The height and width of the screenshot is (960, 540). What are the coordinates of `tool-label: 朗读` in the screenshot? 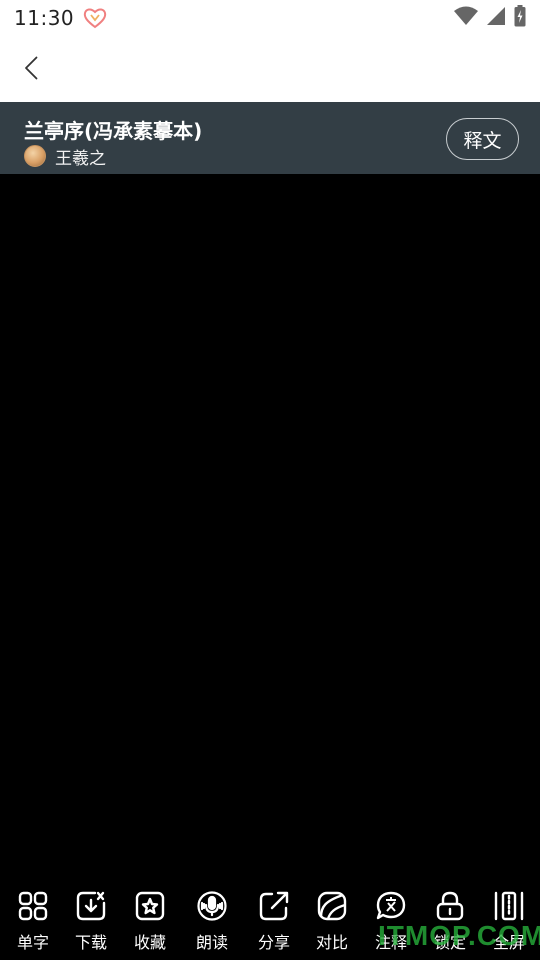 It's located at (211, 942).